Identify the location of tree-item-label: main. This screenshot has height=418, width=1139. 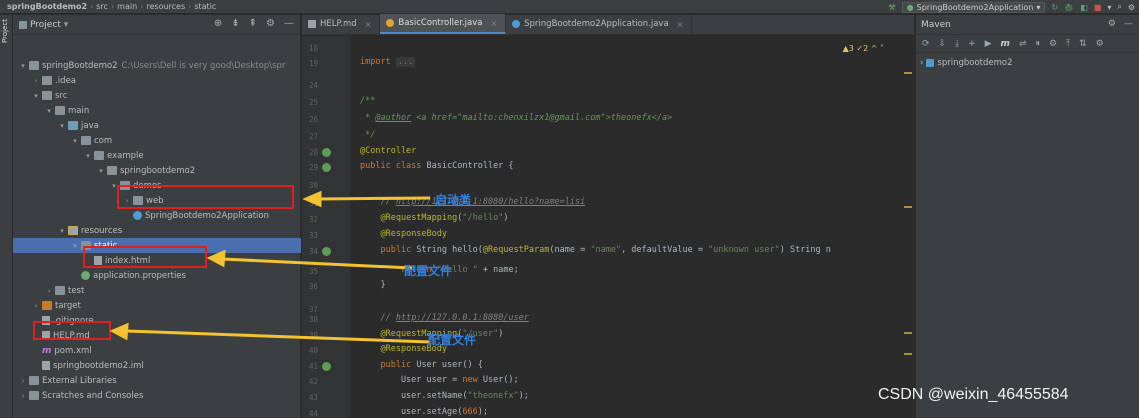
(79, 110).